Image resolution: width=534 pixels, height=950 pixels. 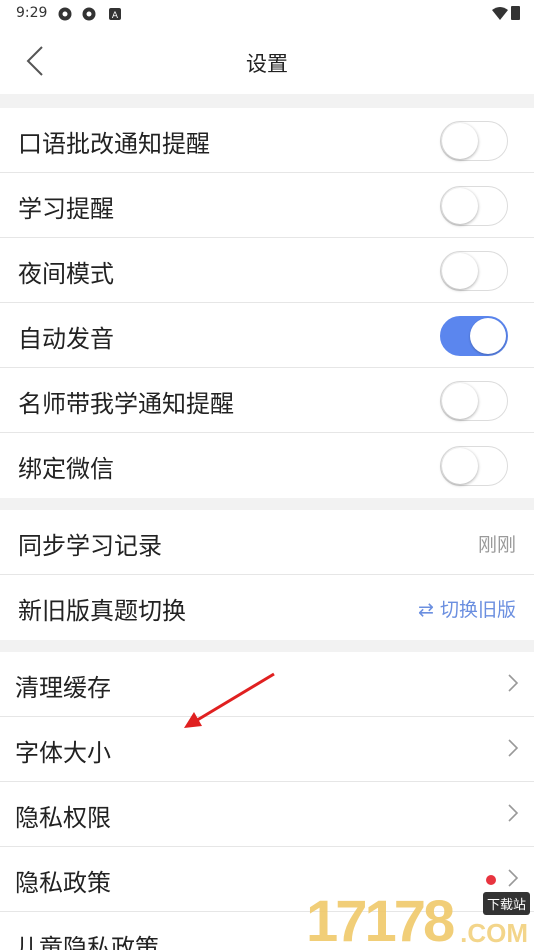 What do you see at coordinates (126, 404) in the screenshot?
I see `setting-label: 名师带我学通知提醒` at bounding box center [126, 404].